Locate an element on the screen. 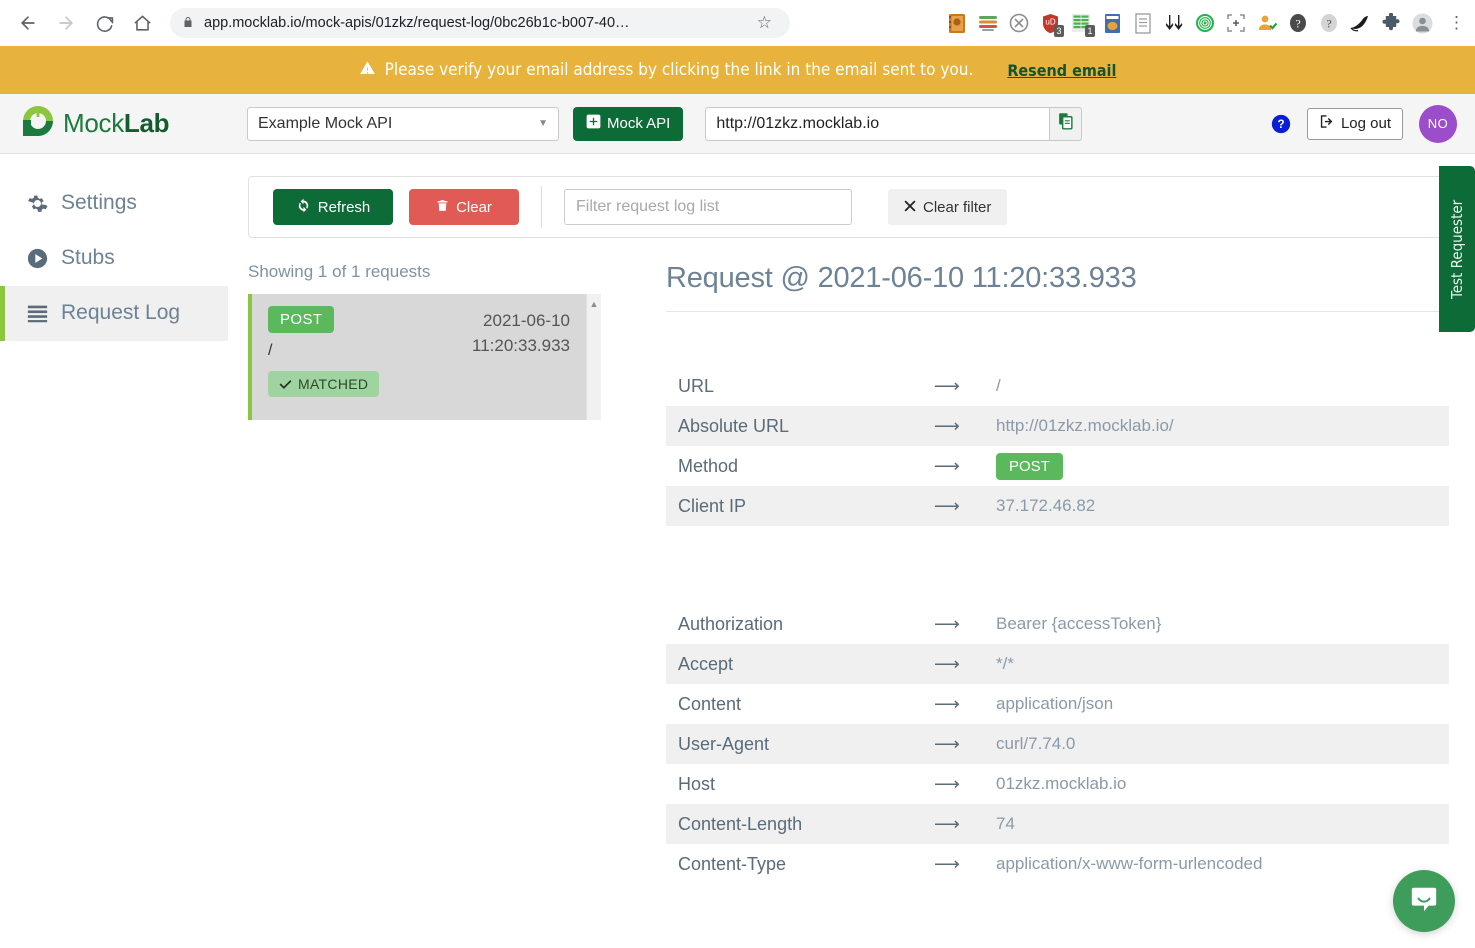 This screenshot has height=948, width=1475. row-key: Host is located at coordinates (697, 783).